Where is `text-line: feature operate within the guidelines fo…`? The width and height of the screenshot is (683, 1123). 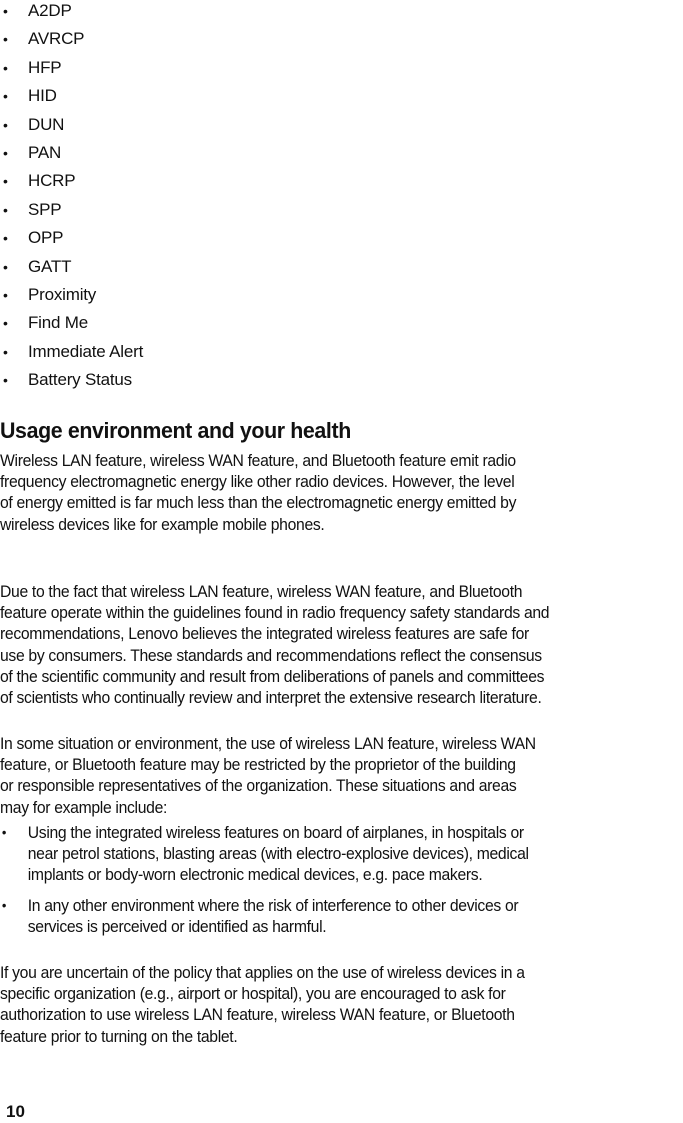 text-line: feature operate within the guidelines fo… is located at coordinates (275, 613).